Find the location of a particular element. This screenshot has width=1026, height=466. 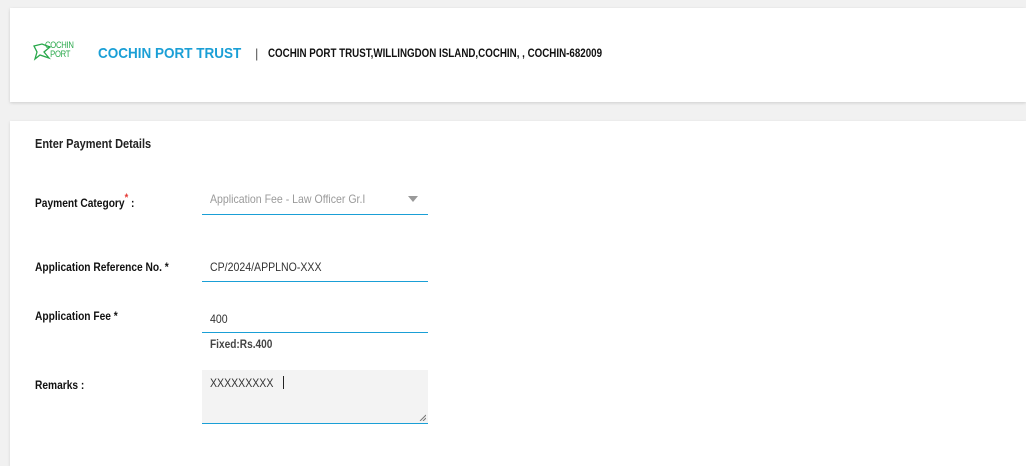

application-fee-value: 400 is located at coordinates (219, 319).